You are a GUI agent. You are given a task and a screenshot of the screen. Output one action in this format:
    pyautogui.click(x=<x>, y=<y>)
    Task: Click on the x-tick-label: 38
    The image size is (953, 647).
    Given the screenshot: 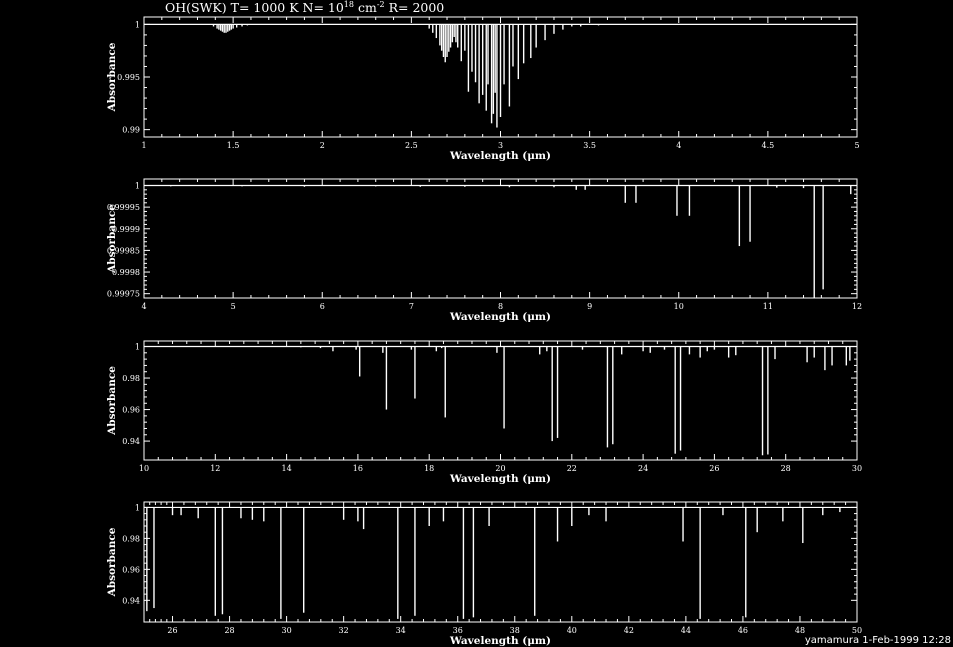 What is the action you would take?
    pyautogui.click(x=515, y=630)
    